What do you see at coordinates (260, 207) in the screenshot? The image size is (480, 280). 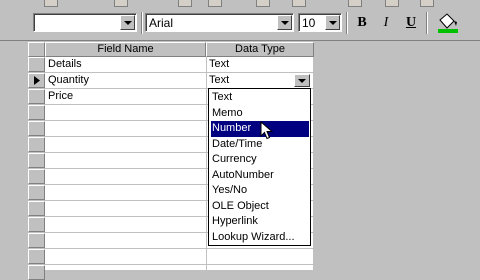 I see `list-item: OLE Object` at bounding box center [260, 207].